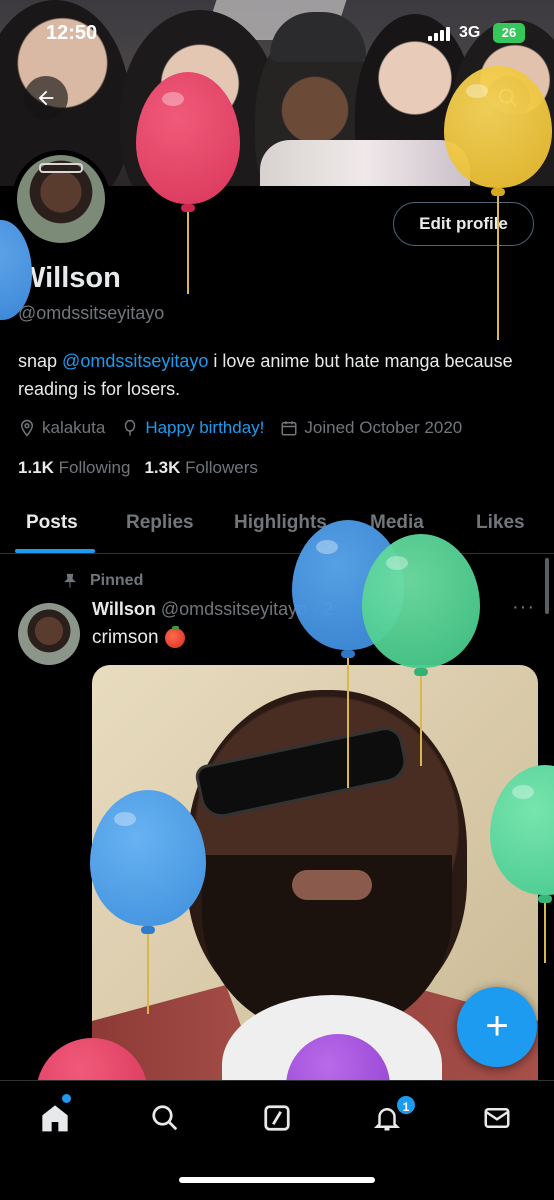 This screenshot has height=1200, width=554. I want to click on battery-icon: 26, so click(509, 33).